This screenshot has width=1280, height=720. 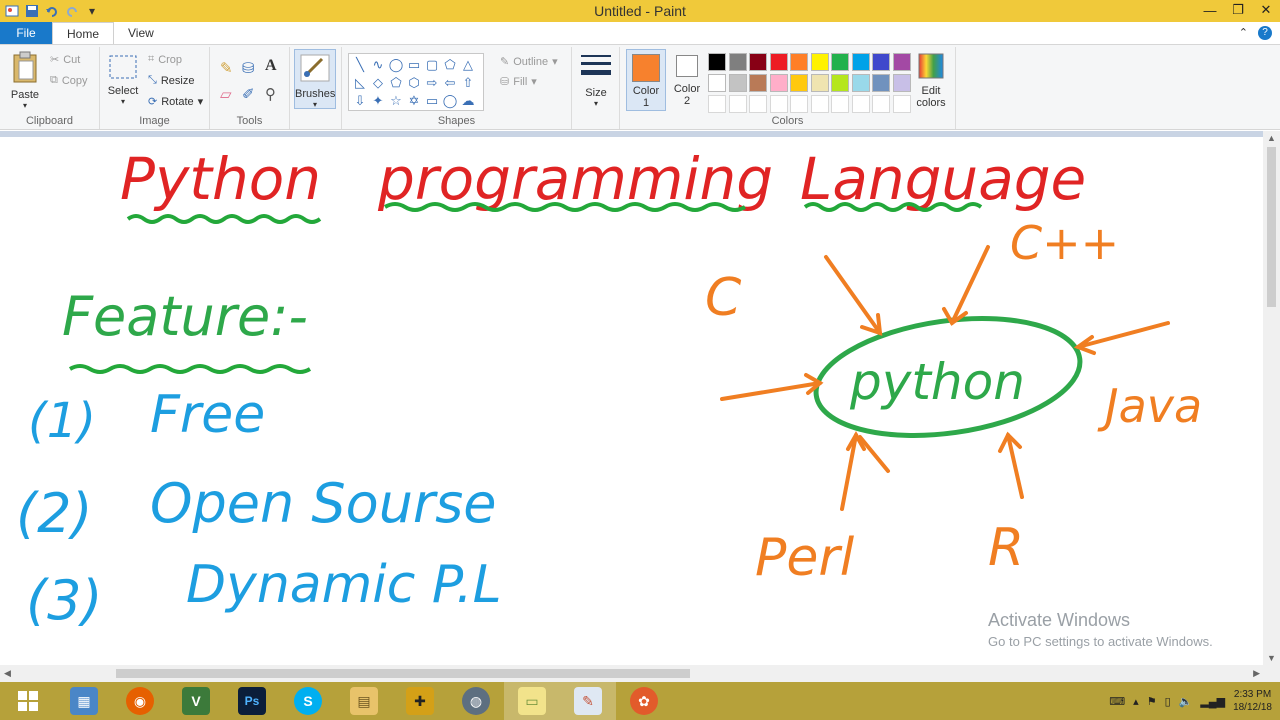 I want to click on up-arrow-shape-icon: ⇧, so click(x=468, y=83).